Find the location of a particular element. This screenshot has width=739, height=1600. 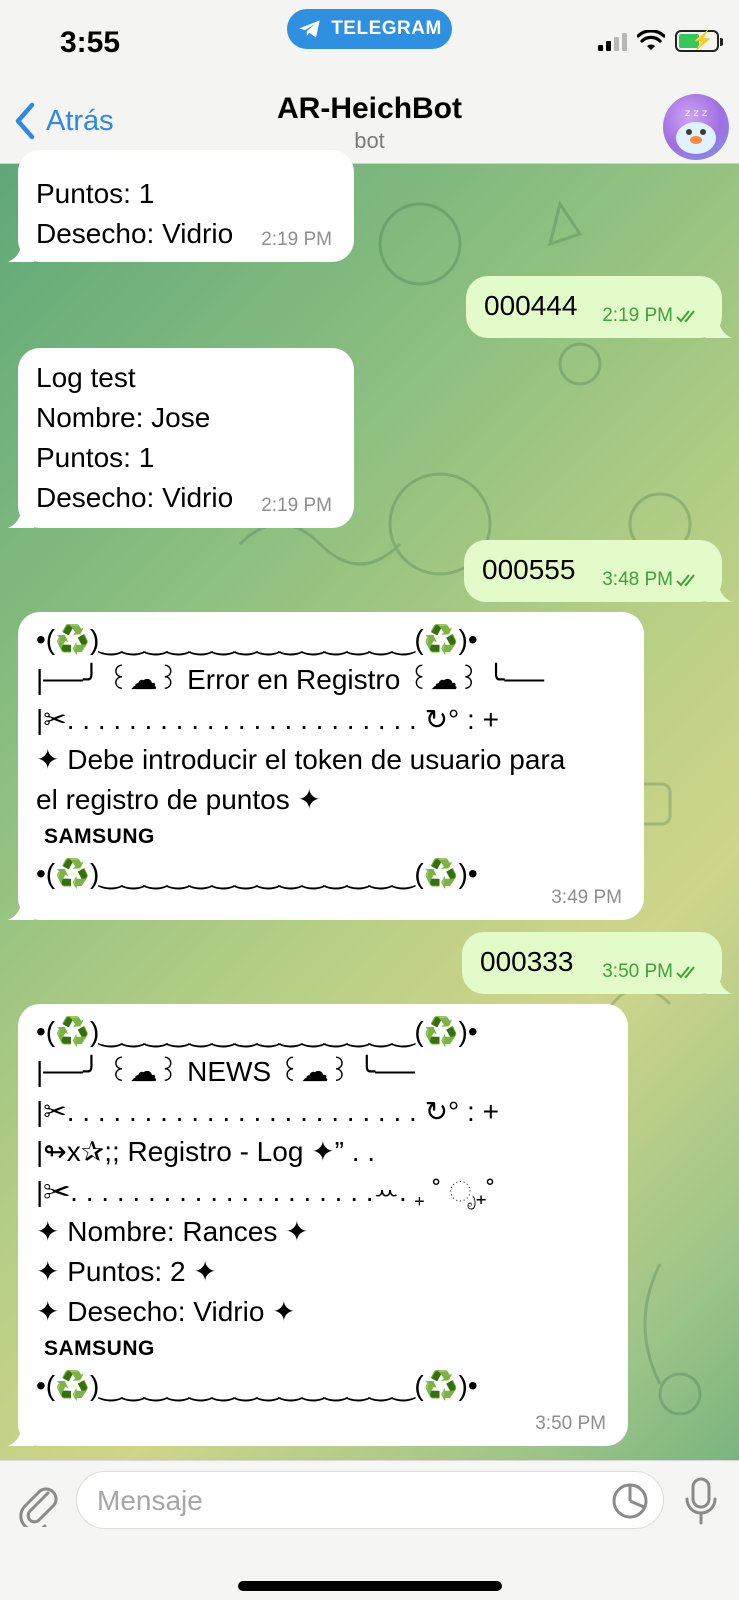

message-time: 3:48 PM is located at coordinates (637, 579).